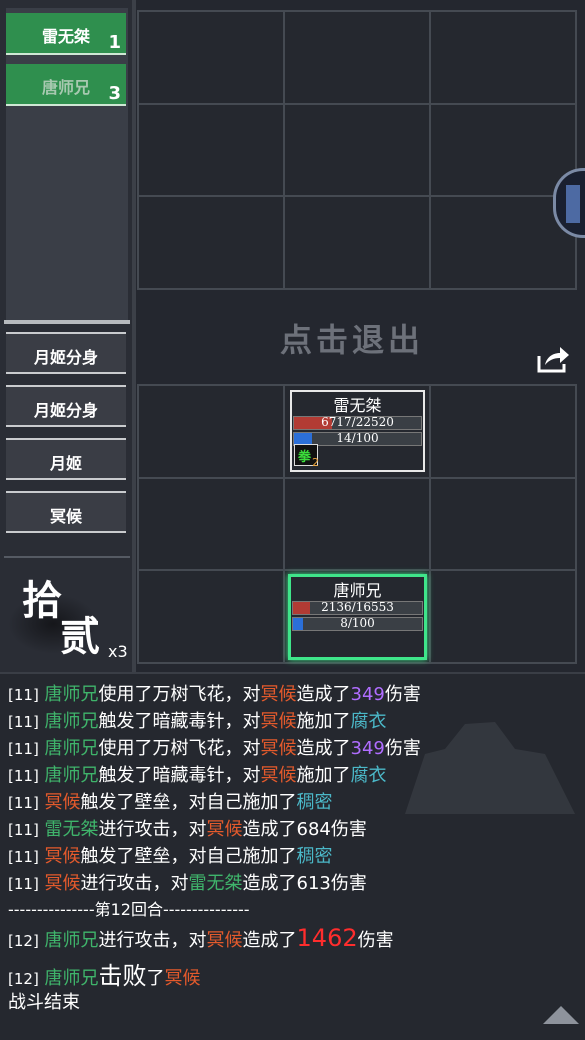  I want to click on collapse-arrow-icon, so click(561, 1015).